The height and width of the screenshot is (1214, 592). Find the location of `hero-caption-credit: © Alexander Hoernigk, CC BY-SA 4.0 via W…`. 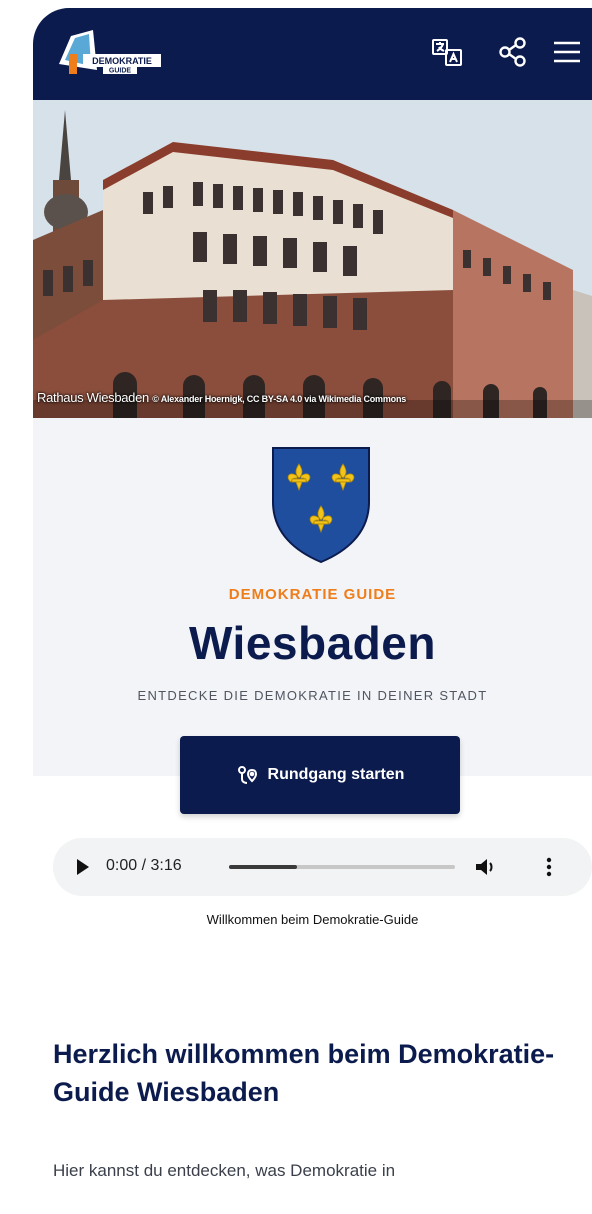

hero-caption-credit: © Alexander Hoernigk, CC BY-SA 4.0 via W… is located at coordinates (279, 399).